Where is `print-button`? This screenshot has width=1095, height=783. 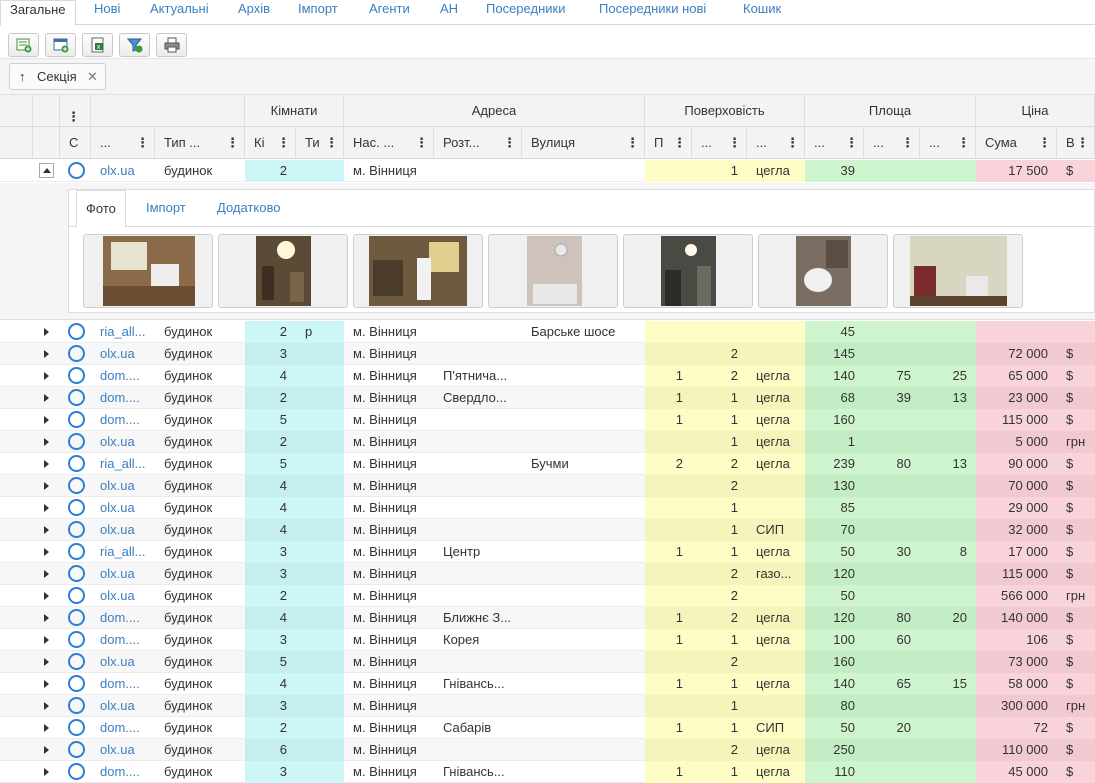 print-button is located at coordinates (171, 45).